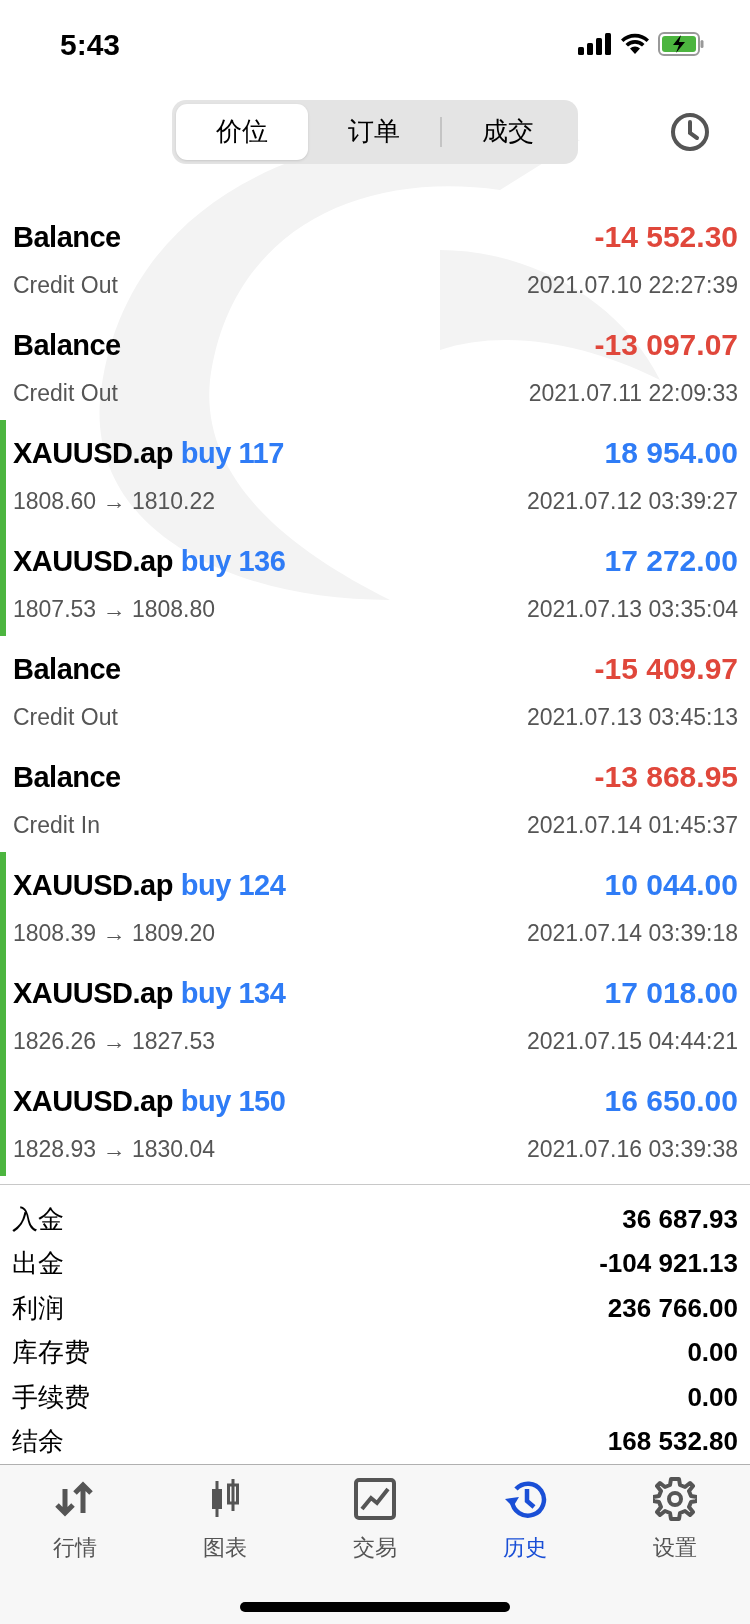 This screenshot has height=1624, width=750. I want to click on row-time: 2021.07.15 04:44:21, so click(632, 1041).